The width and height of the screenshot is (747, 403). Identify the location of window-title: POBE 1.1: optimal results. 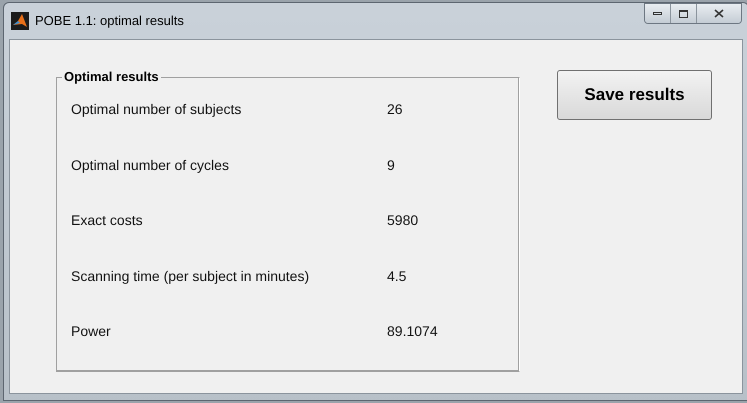
(109, 21).